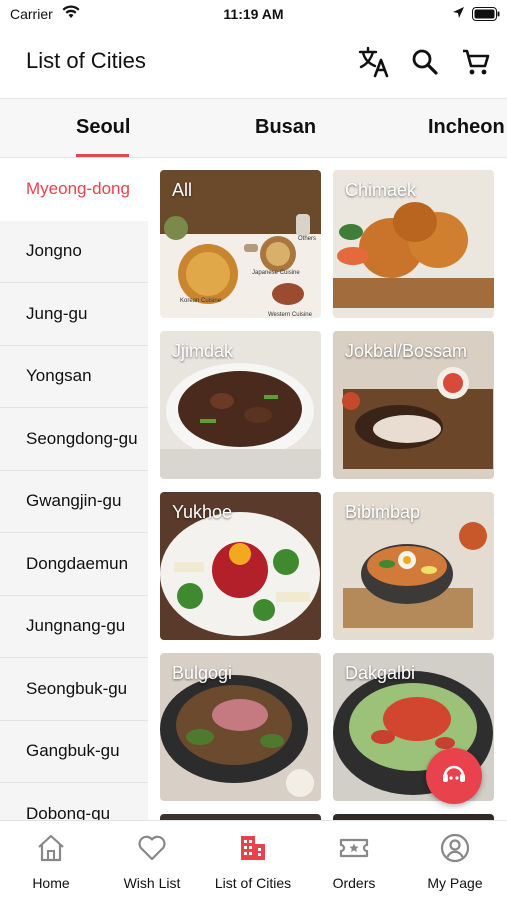 The width and height of the screenshot is (507, 900). What do you see at coordinates (406, 351) in the screenshot?
I see `category-label: Jokbal/Bossam` at bounding box center [406, 351].